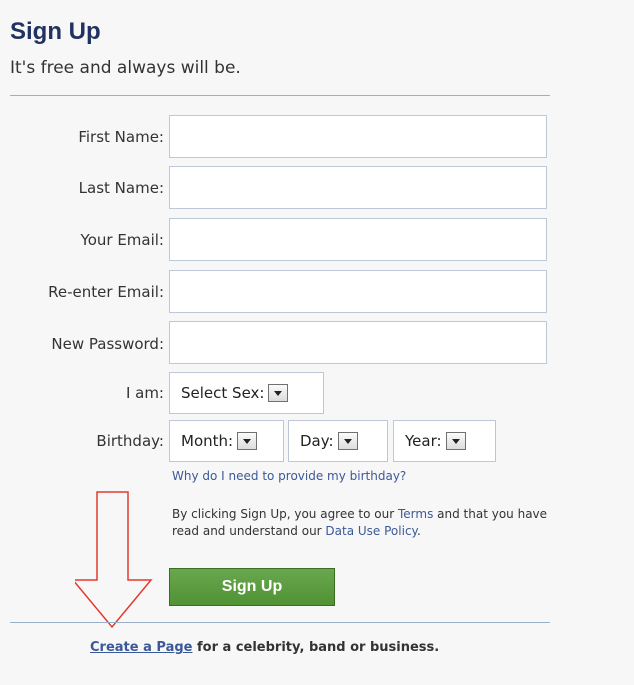 Image resolution: width=634 pixels, height=685 pixels. What do you see at coordinates (280, 622) in the screenshot?
I see `bottom-divider` at bounding box center [280, 622].